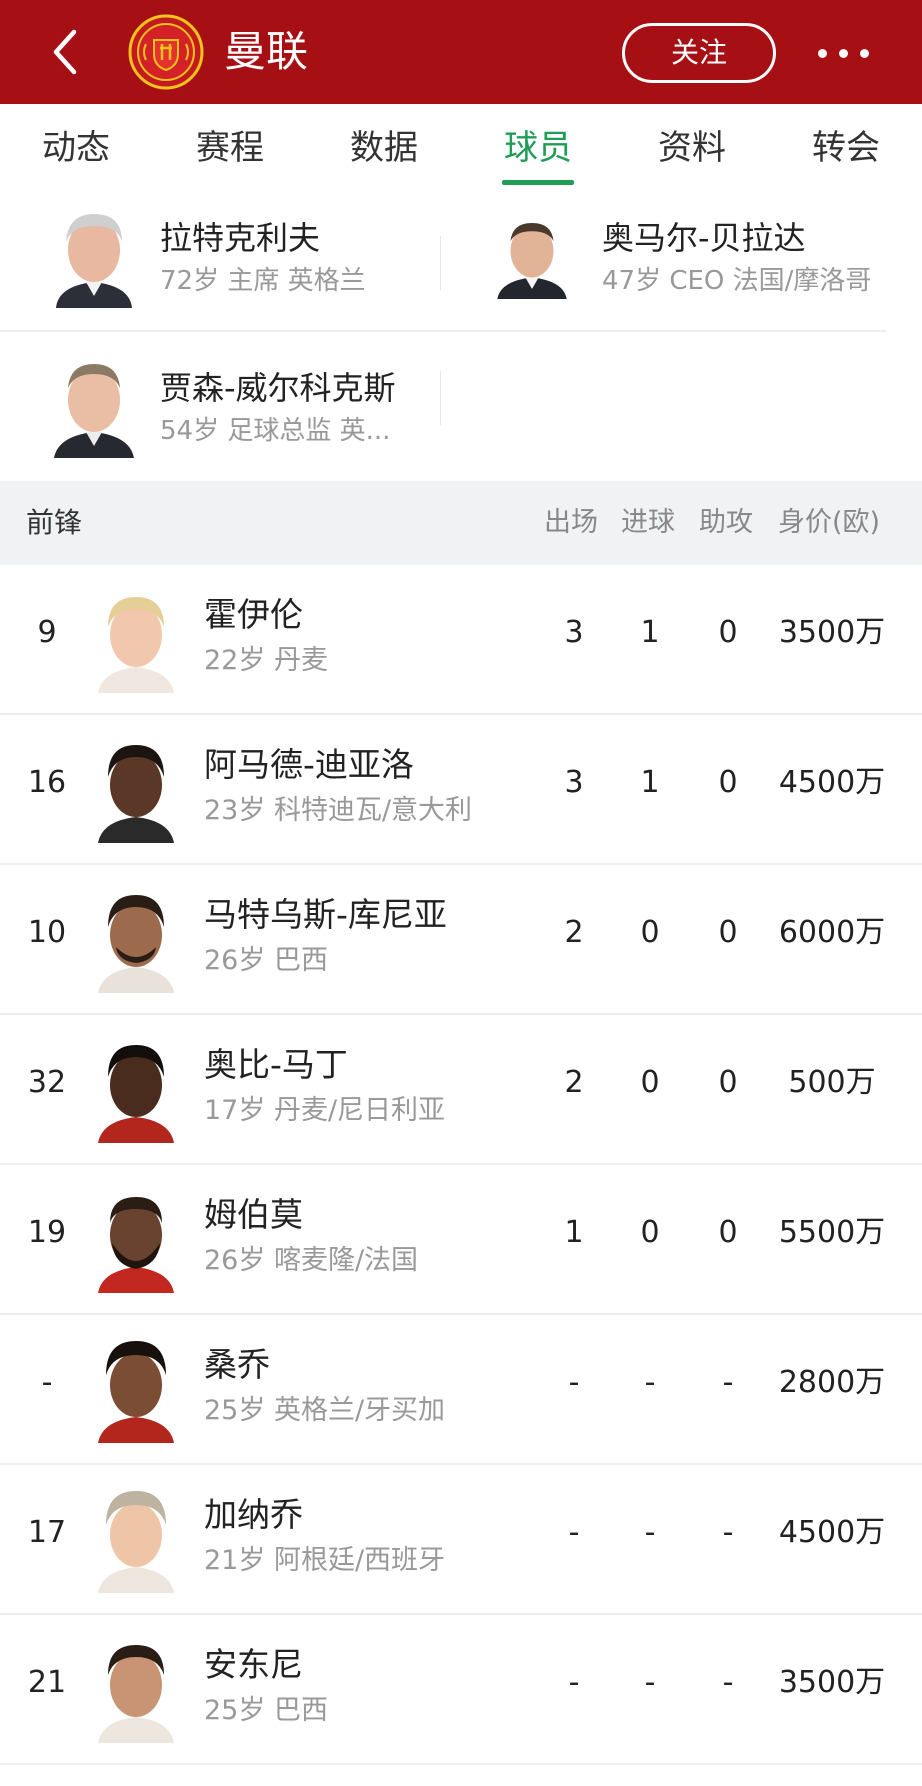 The height and width of the screenshot is (1786, 922). I want to click on tab-news: 动态, so click(76, 148).